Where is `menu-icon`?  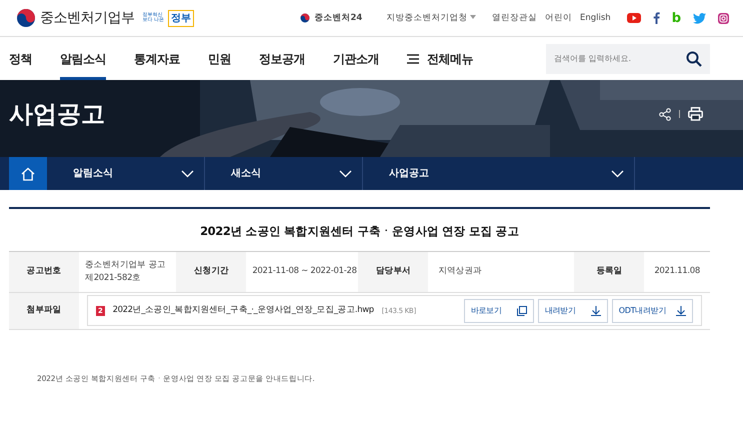 menu-icon is located at coordinates (413, 59).